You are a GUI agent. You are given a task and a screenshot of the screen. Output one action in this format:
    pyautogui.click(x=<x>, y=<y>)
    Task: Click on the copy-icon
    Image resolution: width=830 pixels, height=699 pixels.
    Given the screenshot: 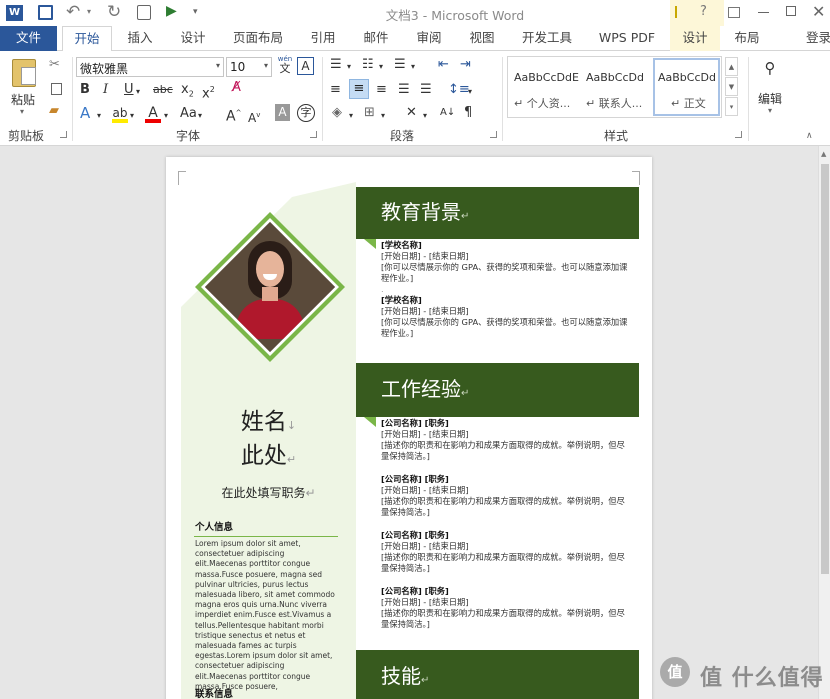 What is the action you would take?
    pyautogui.click(x=56, y=89)
    